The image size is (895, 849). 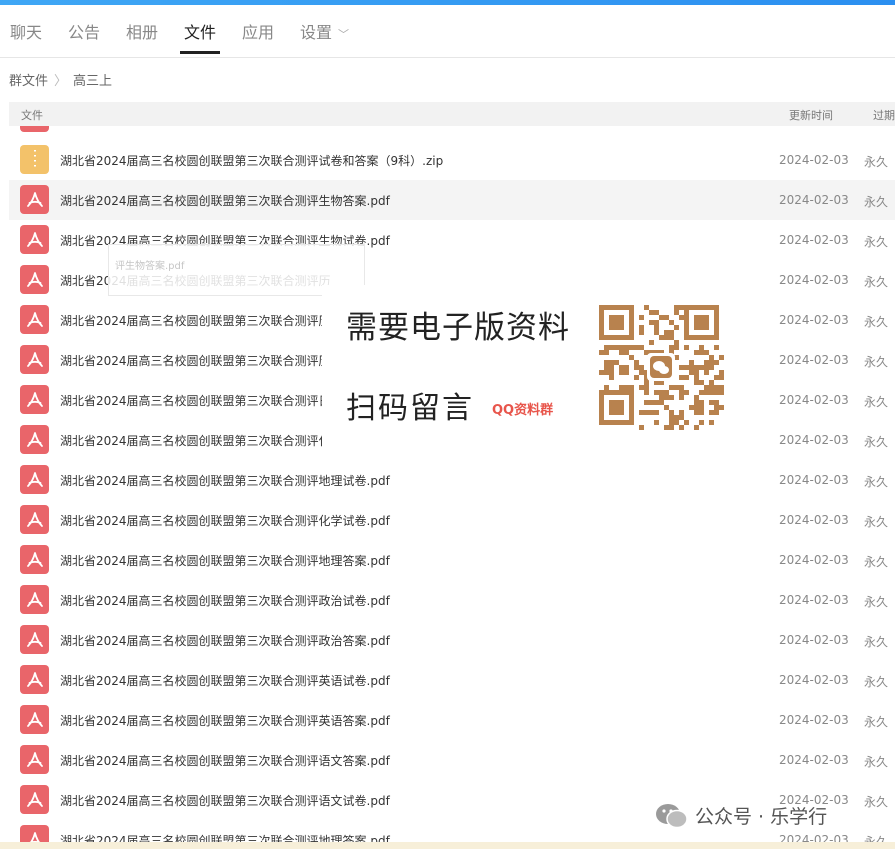 What do you see at coordinates (195, 440) in the screenshot?
I see `file-name: 湖北省2024届高三名校圆创联盟第三次联合测评化` at bounding box center [195, 440].